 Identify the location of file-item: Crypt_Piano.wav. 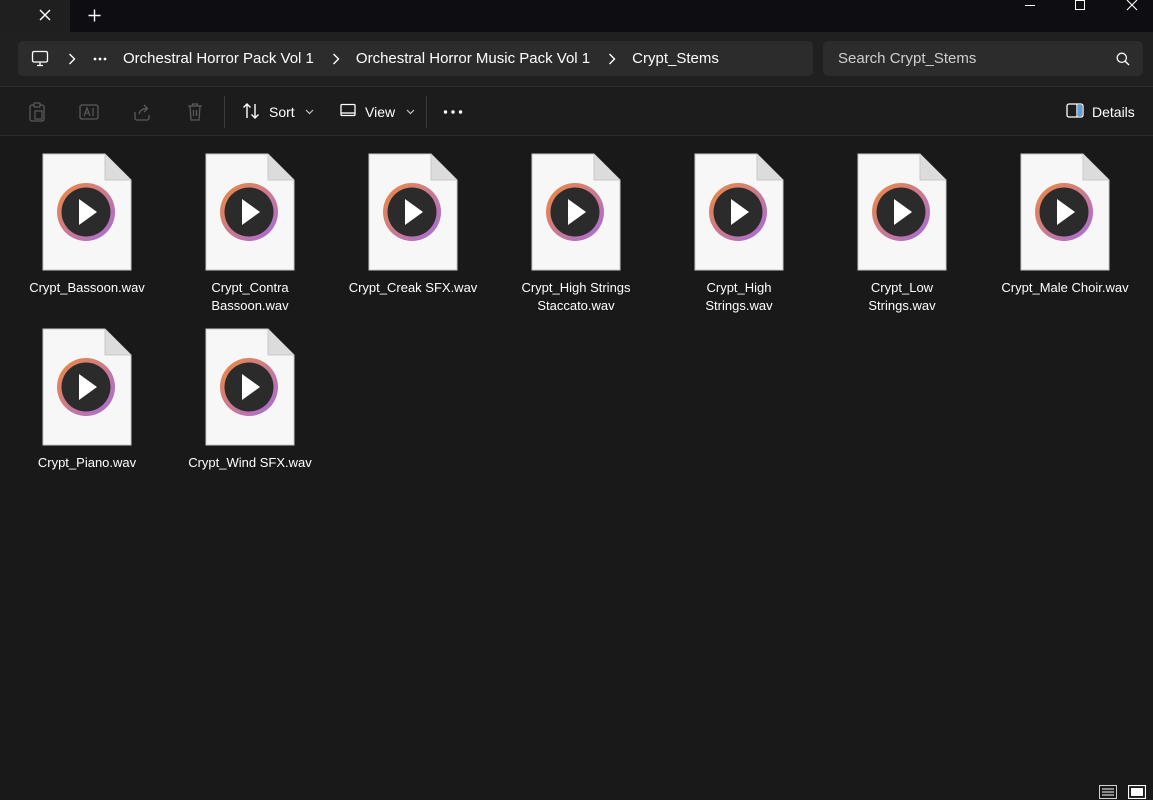
(87, 400).